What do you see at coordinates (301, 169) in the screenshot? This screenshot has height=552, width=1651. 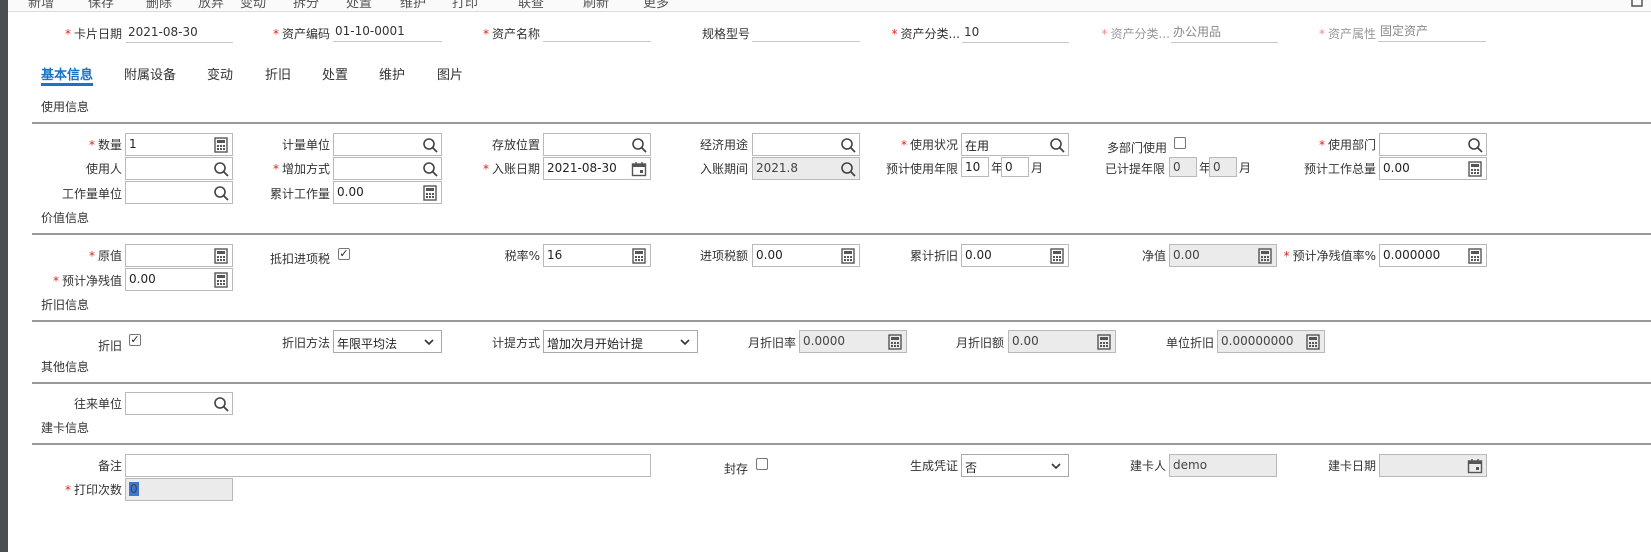 I see `add-method-label: * 增加方式` at bounding box center [301, 169].